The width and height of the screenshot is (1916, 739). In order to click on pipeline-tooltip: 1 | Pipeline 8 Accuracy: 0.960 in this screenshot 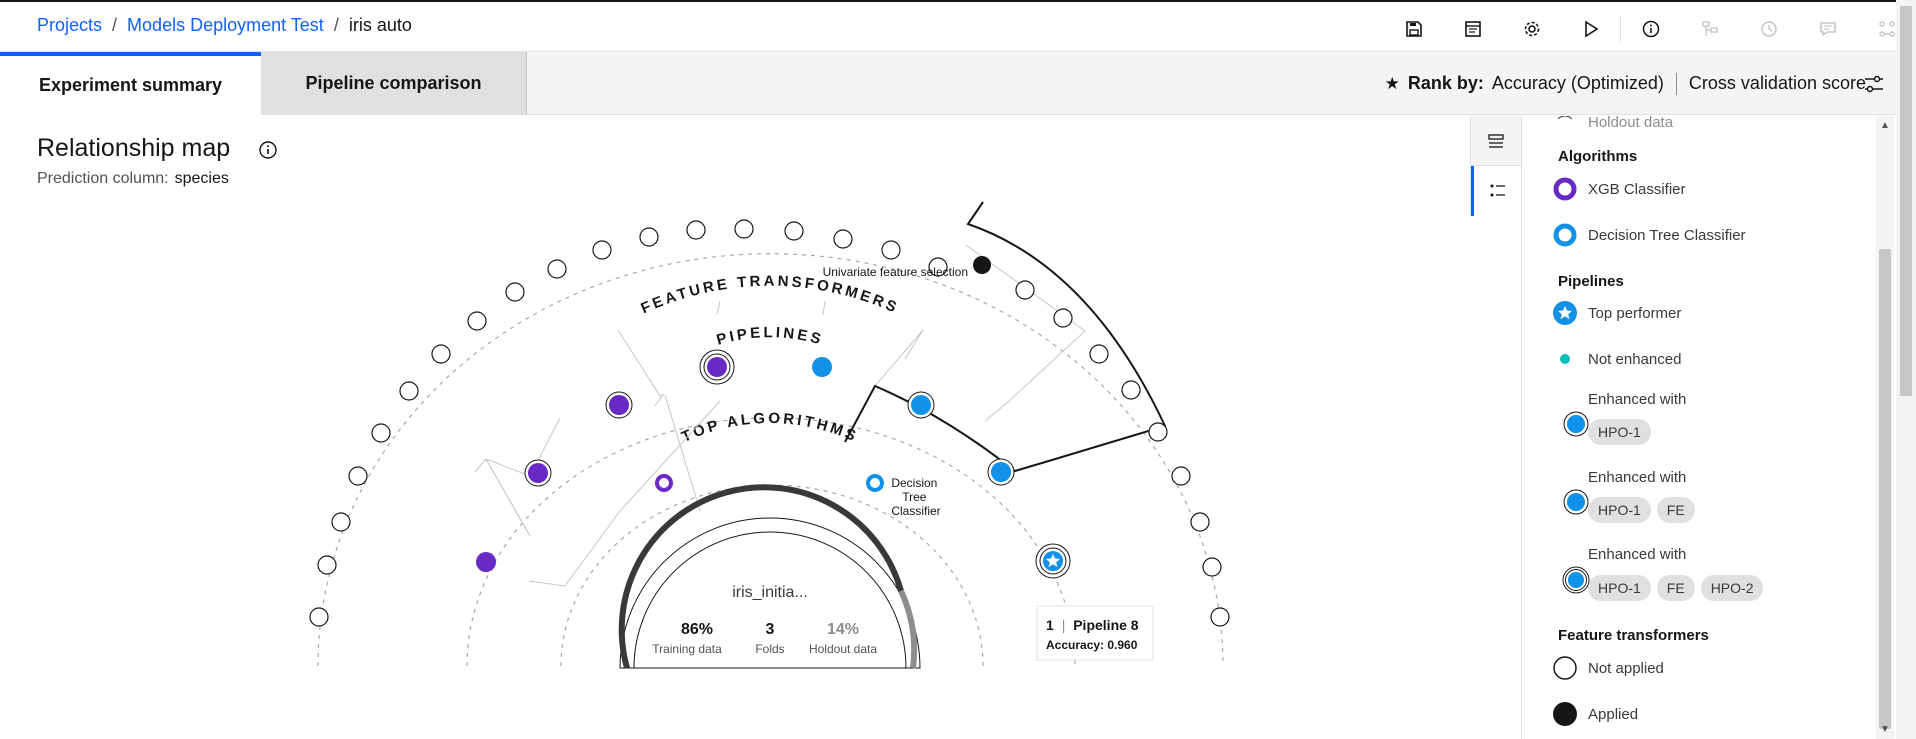, I will do `click(1095, 633)`.